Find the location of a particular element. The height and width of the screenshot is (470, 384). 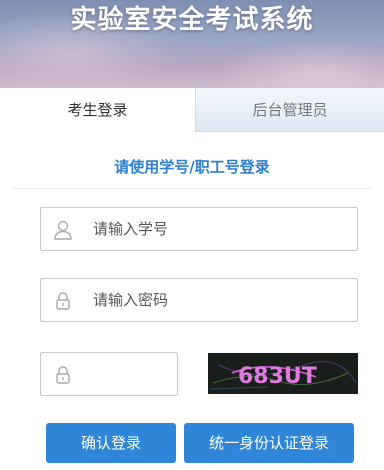

username-field: 请输入学号 is located at coordinates (199, 229).